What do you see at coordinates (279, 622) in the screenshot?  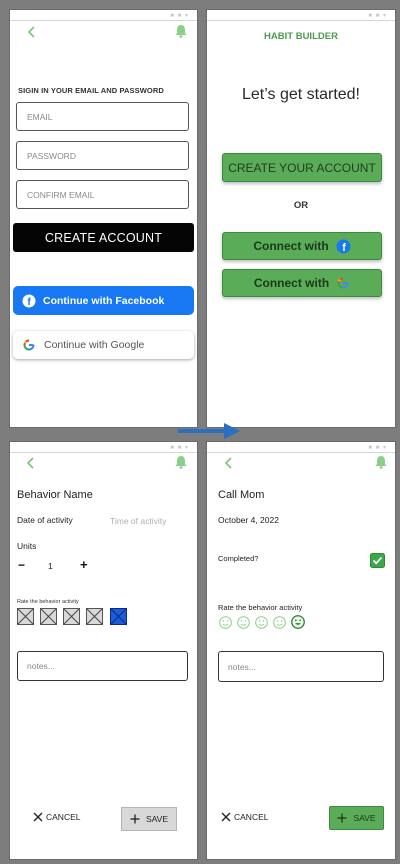 I see `rating-face-4-icon` at bounding box center [279, 622].